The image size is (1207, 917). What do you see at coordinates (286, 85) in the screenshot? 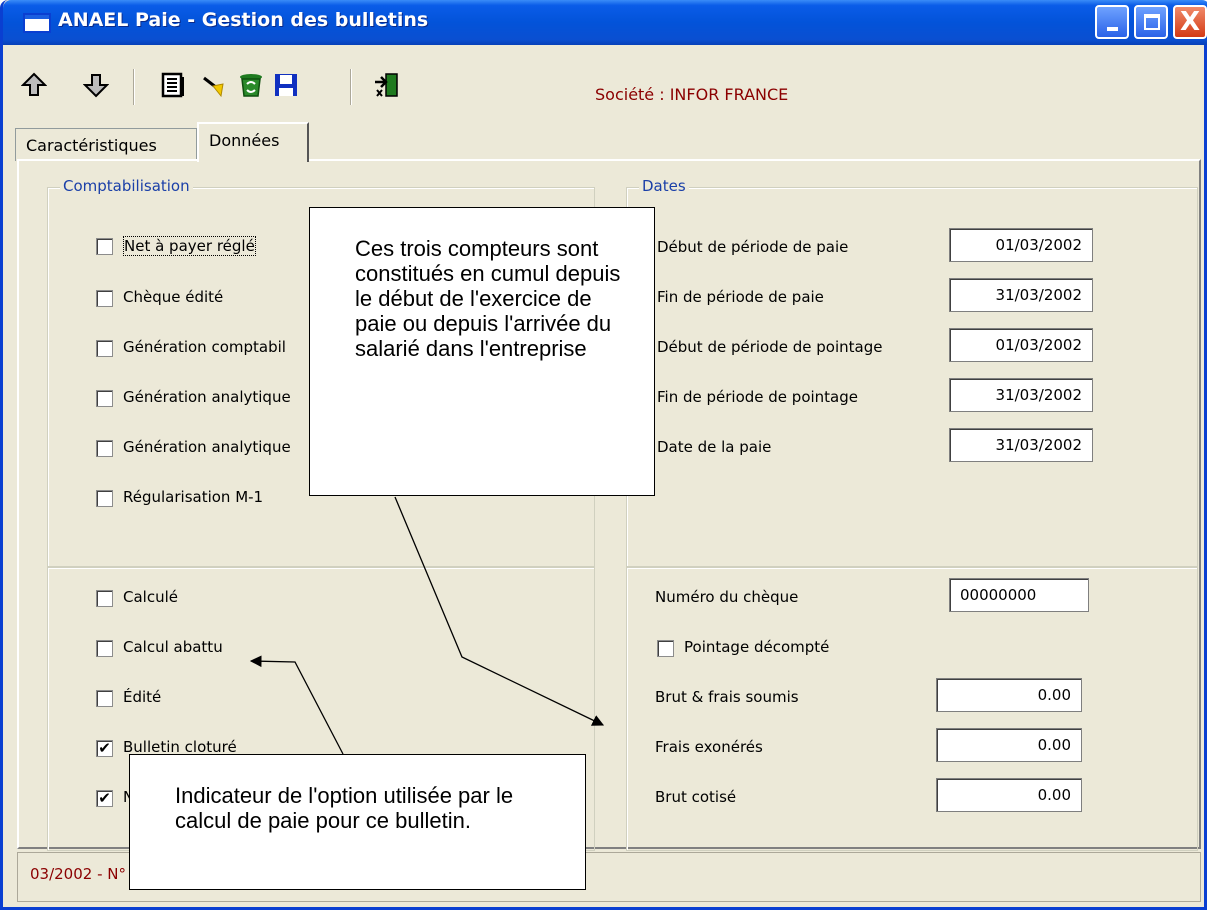
I see `save-icon` at bounding box center [286, 85].